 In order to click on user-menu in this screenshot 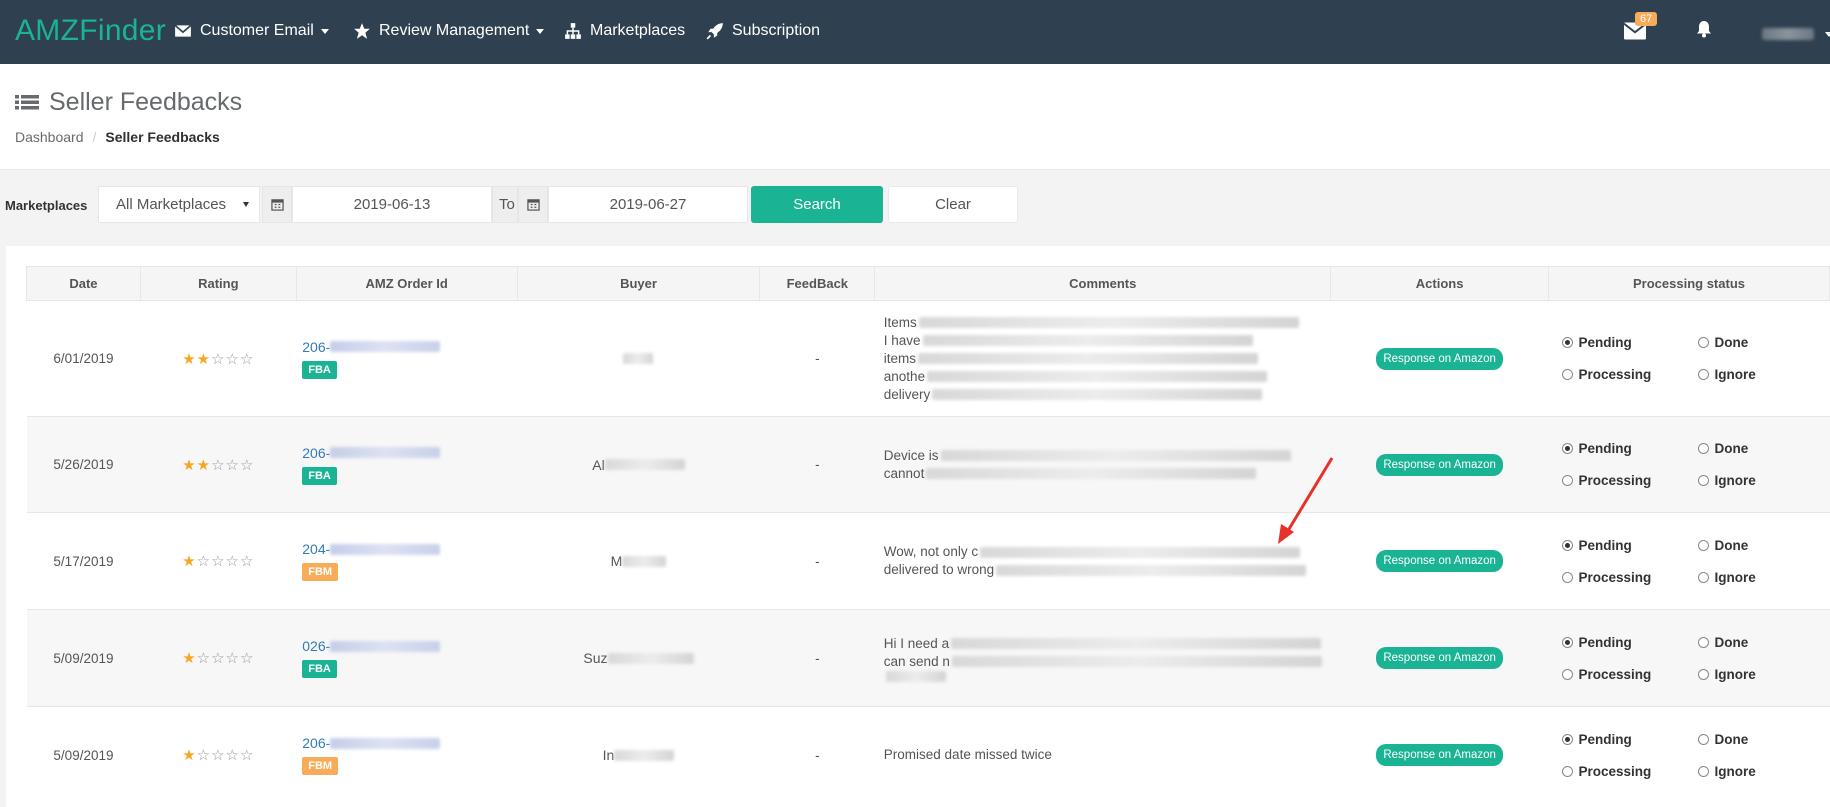, I will do `click(1788, 34)`.